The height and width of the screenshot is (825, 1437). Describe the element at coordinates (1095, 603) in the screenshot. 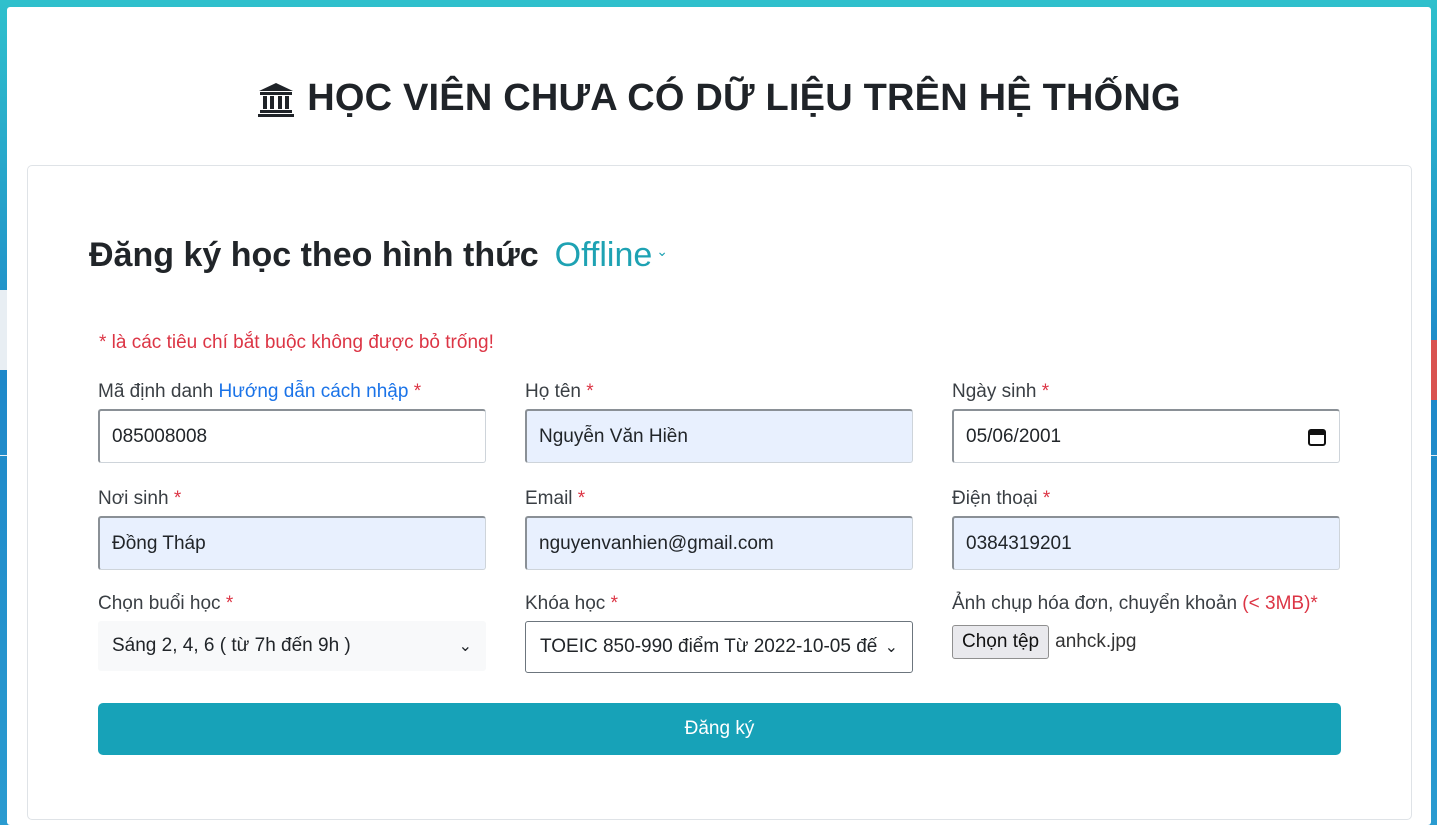

I see `label-text: Ảnh chụp hóa đơn, chuyển khoản` at that location.